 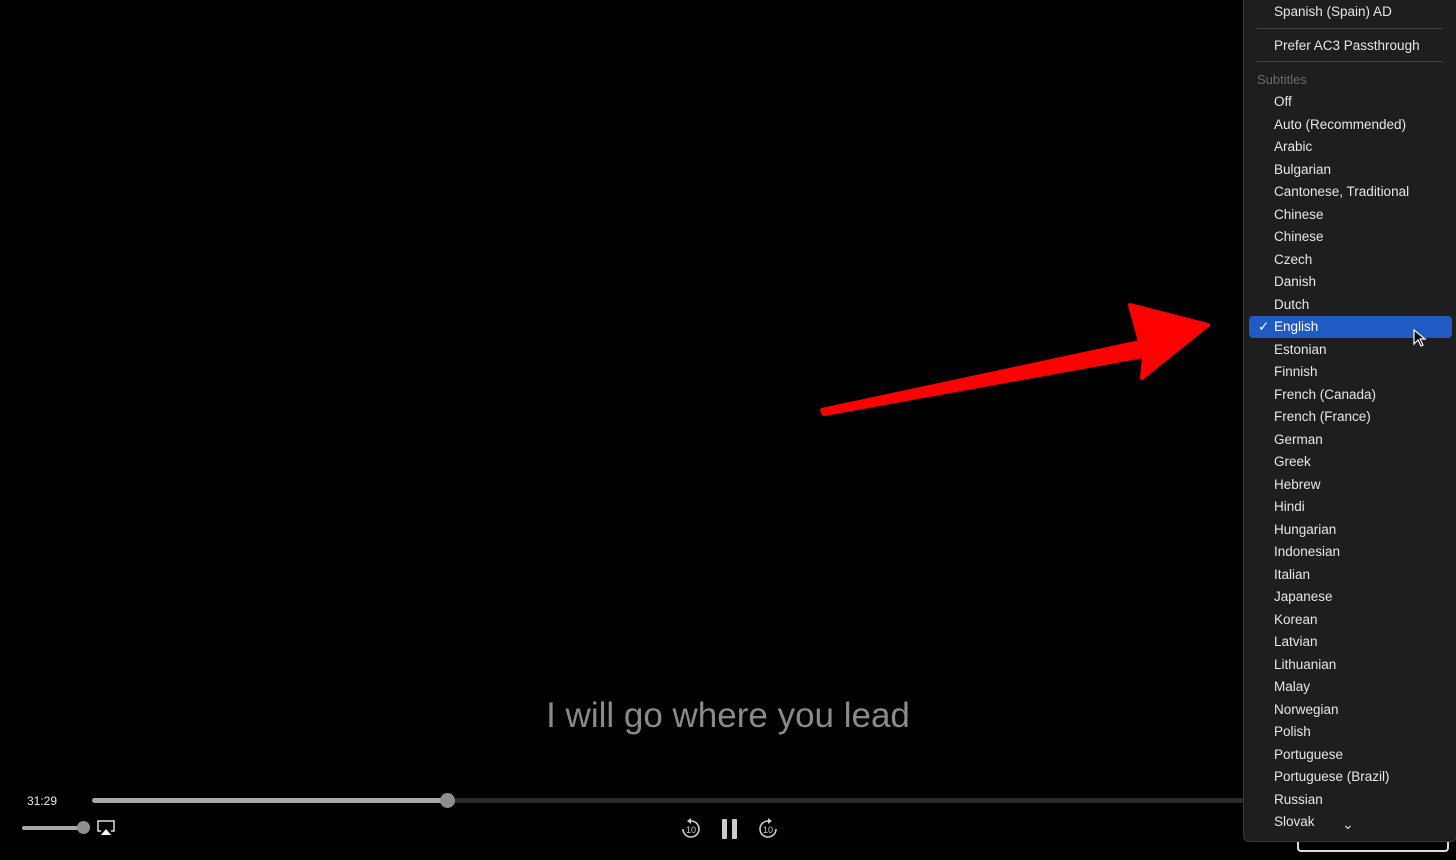 What do you see at coordinates (1294, 821) in the screenshot?
I see `subtitle-option-label: Slovak` at bounding box center [1294, 821].